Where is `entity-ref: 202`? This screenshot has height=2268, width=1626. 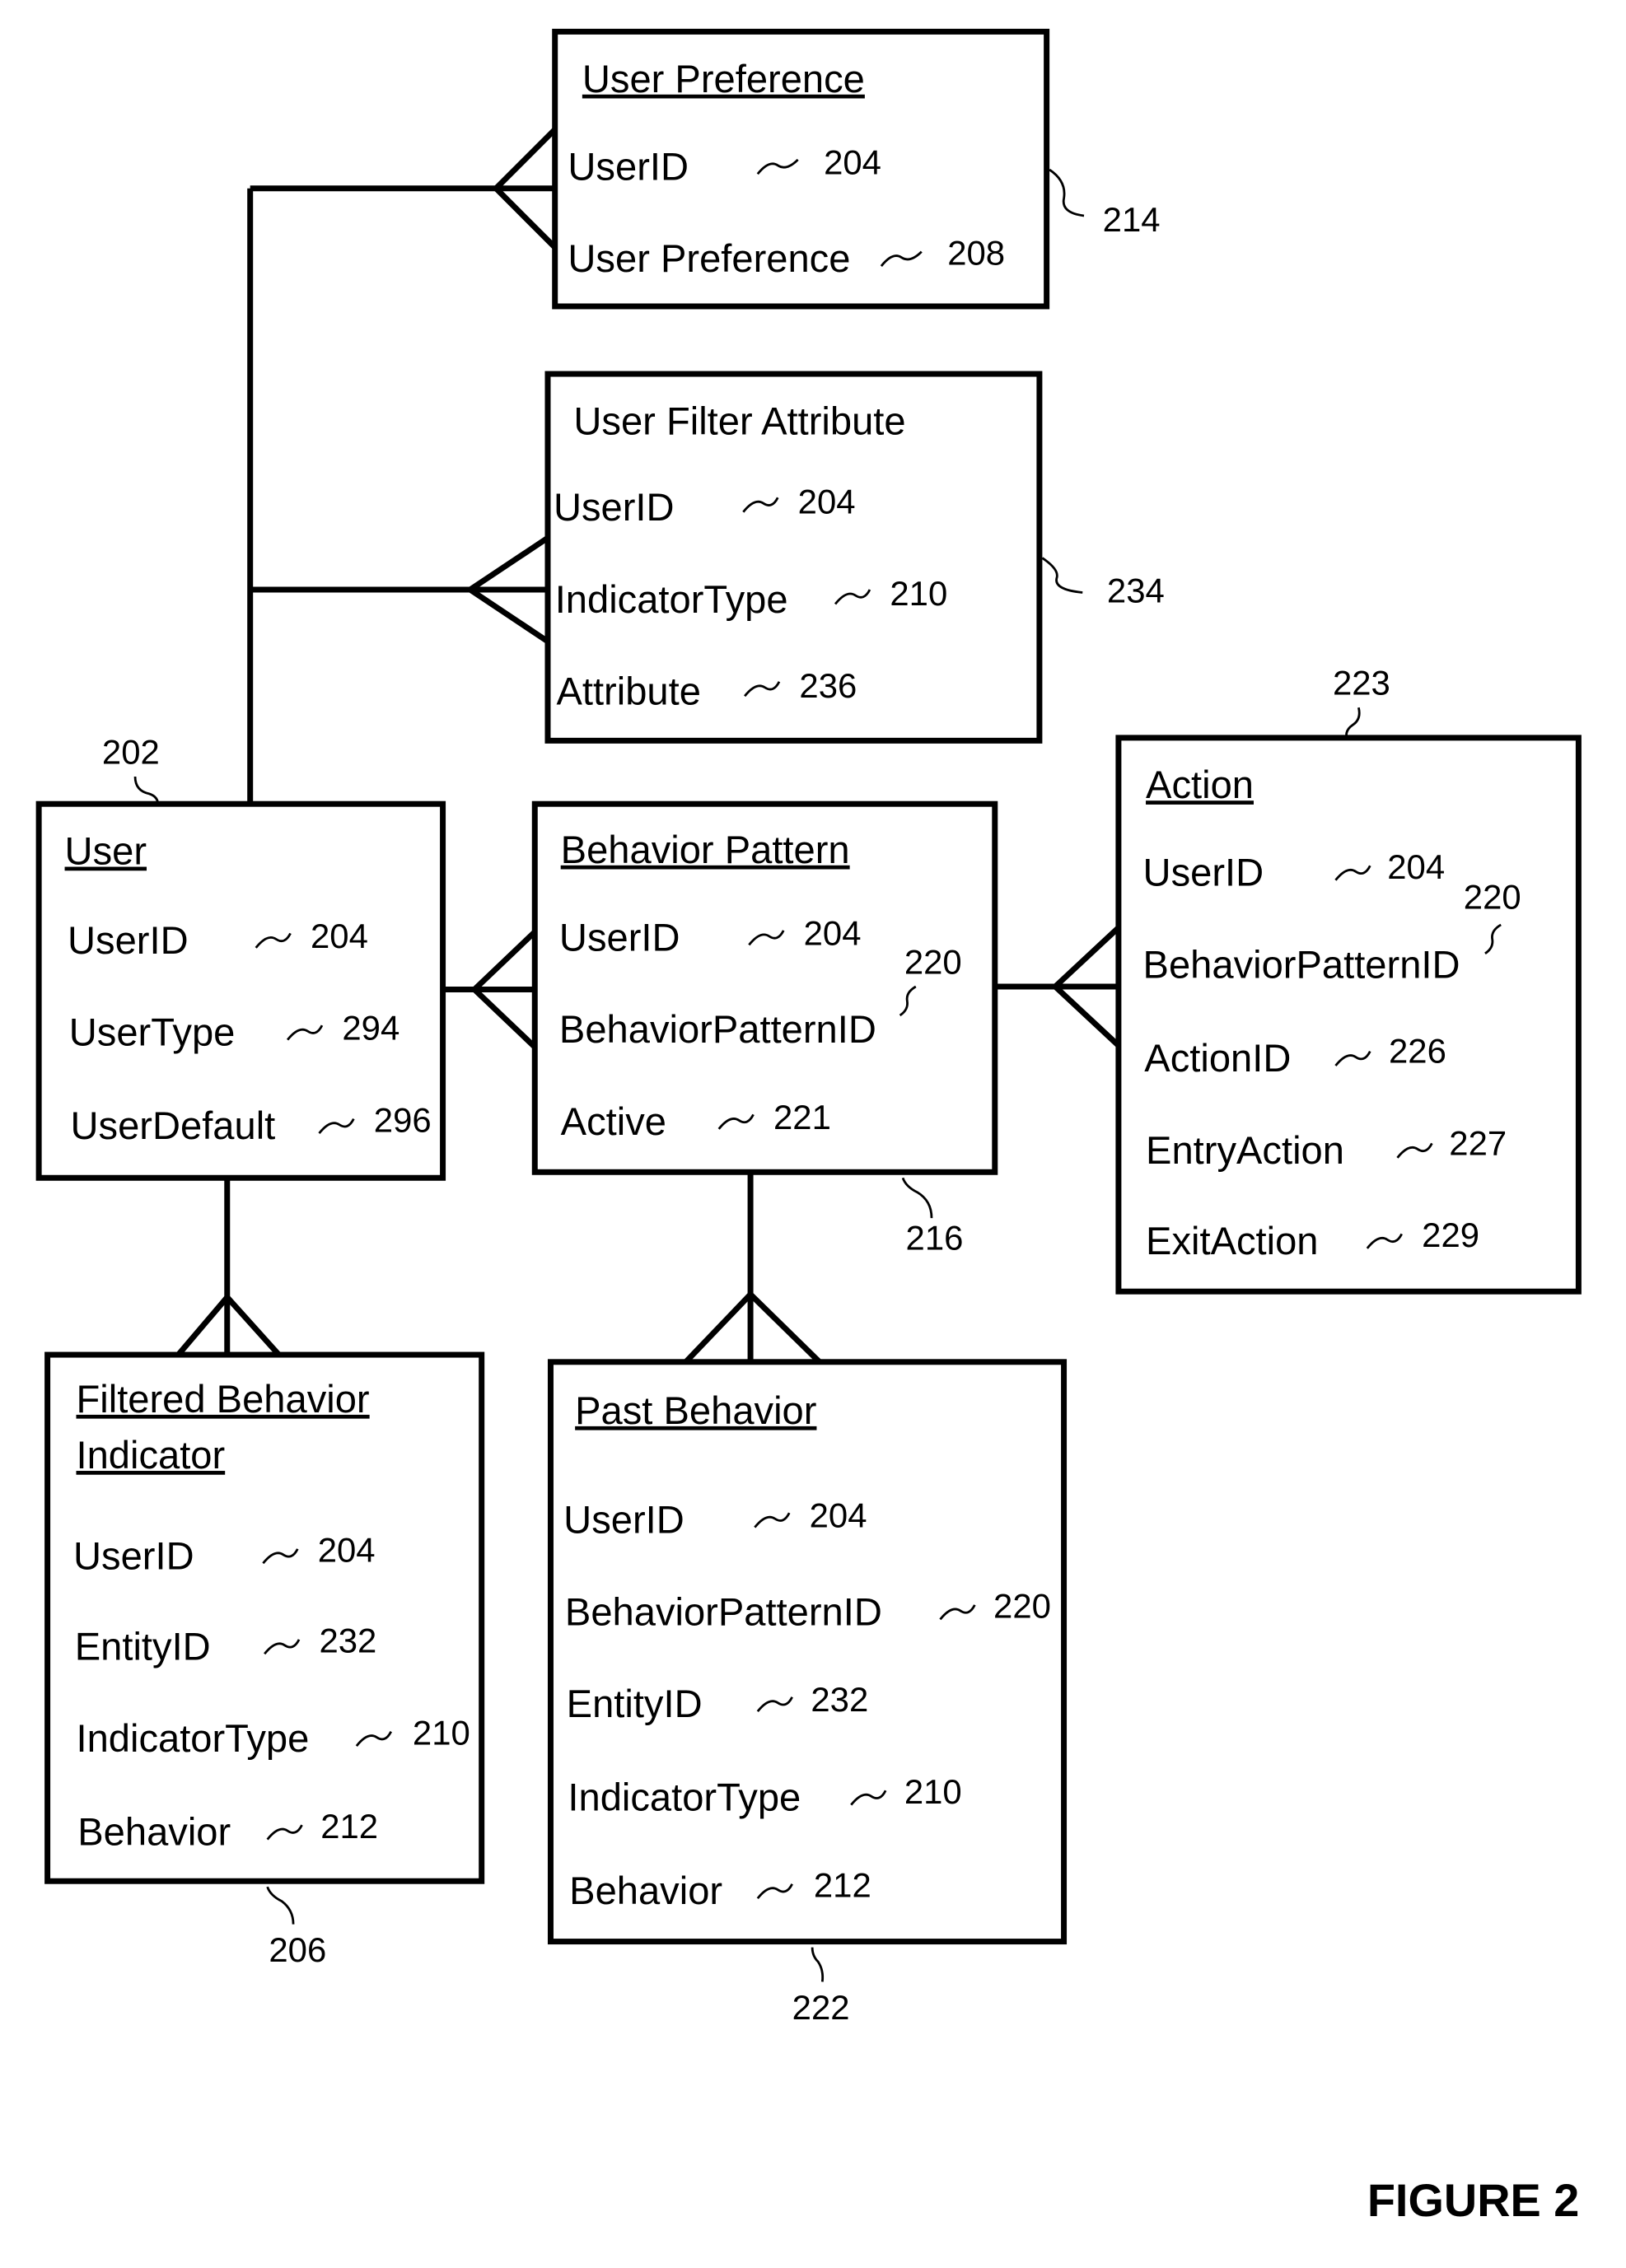
entity-ref: 202 is located at coordinates (131, 751).